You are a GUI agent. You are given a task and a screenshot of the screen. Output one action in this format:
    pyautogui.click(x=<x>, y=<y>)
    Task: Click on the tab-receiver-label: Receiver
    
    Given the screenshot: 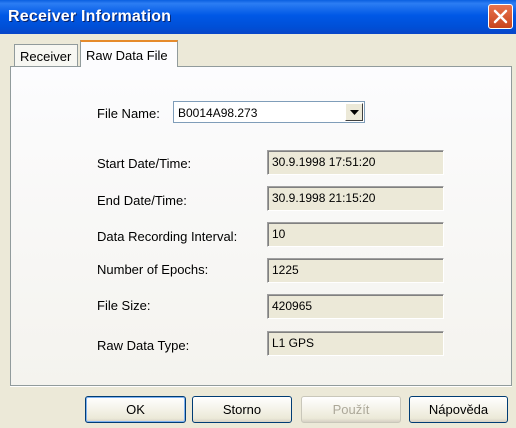 What is the action you would take?
    pyautogui.click(x=46, y=56)
    